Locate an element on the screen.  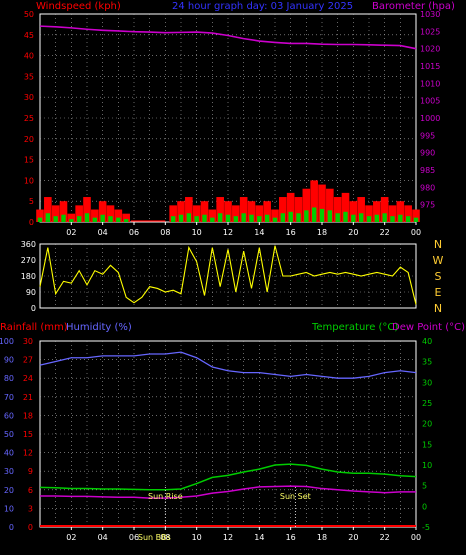
x-tick-label: 18 is located at coordinates (322, 537).